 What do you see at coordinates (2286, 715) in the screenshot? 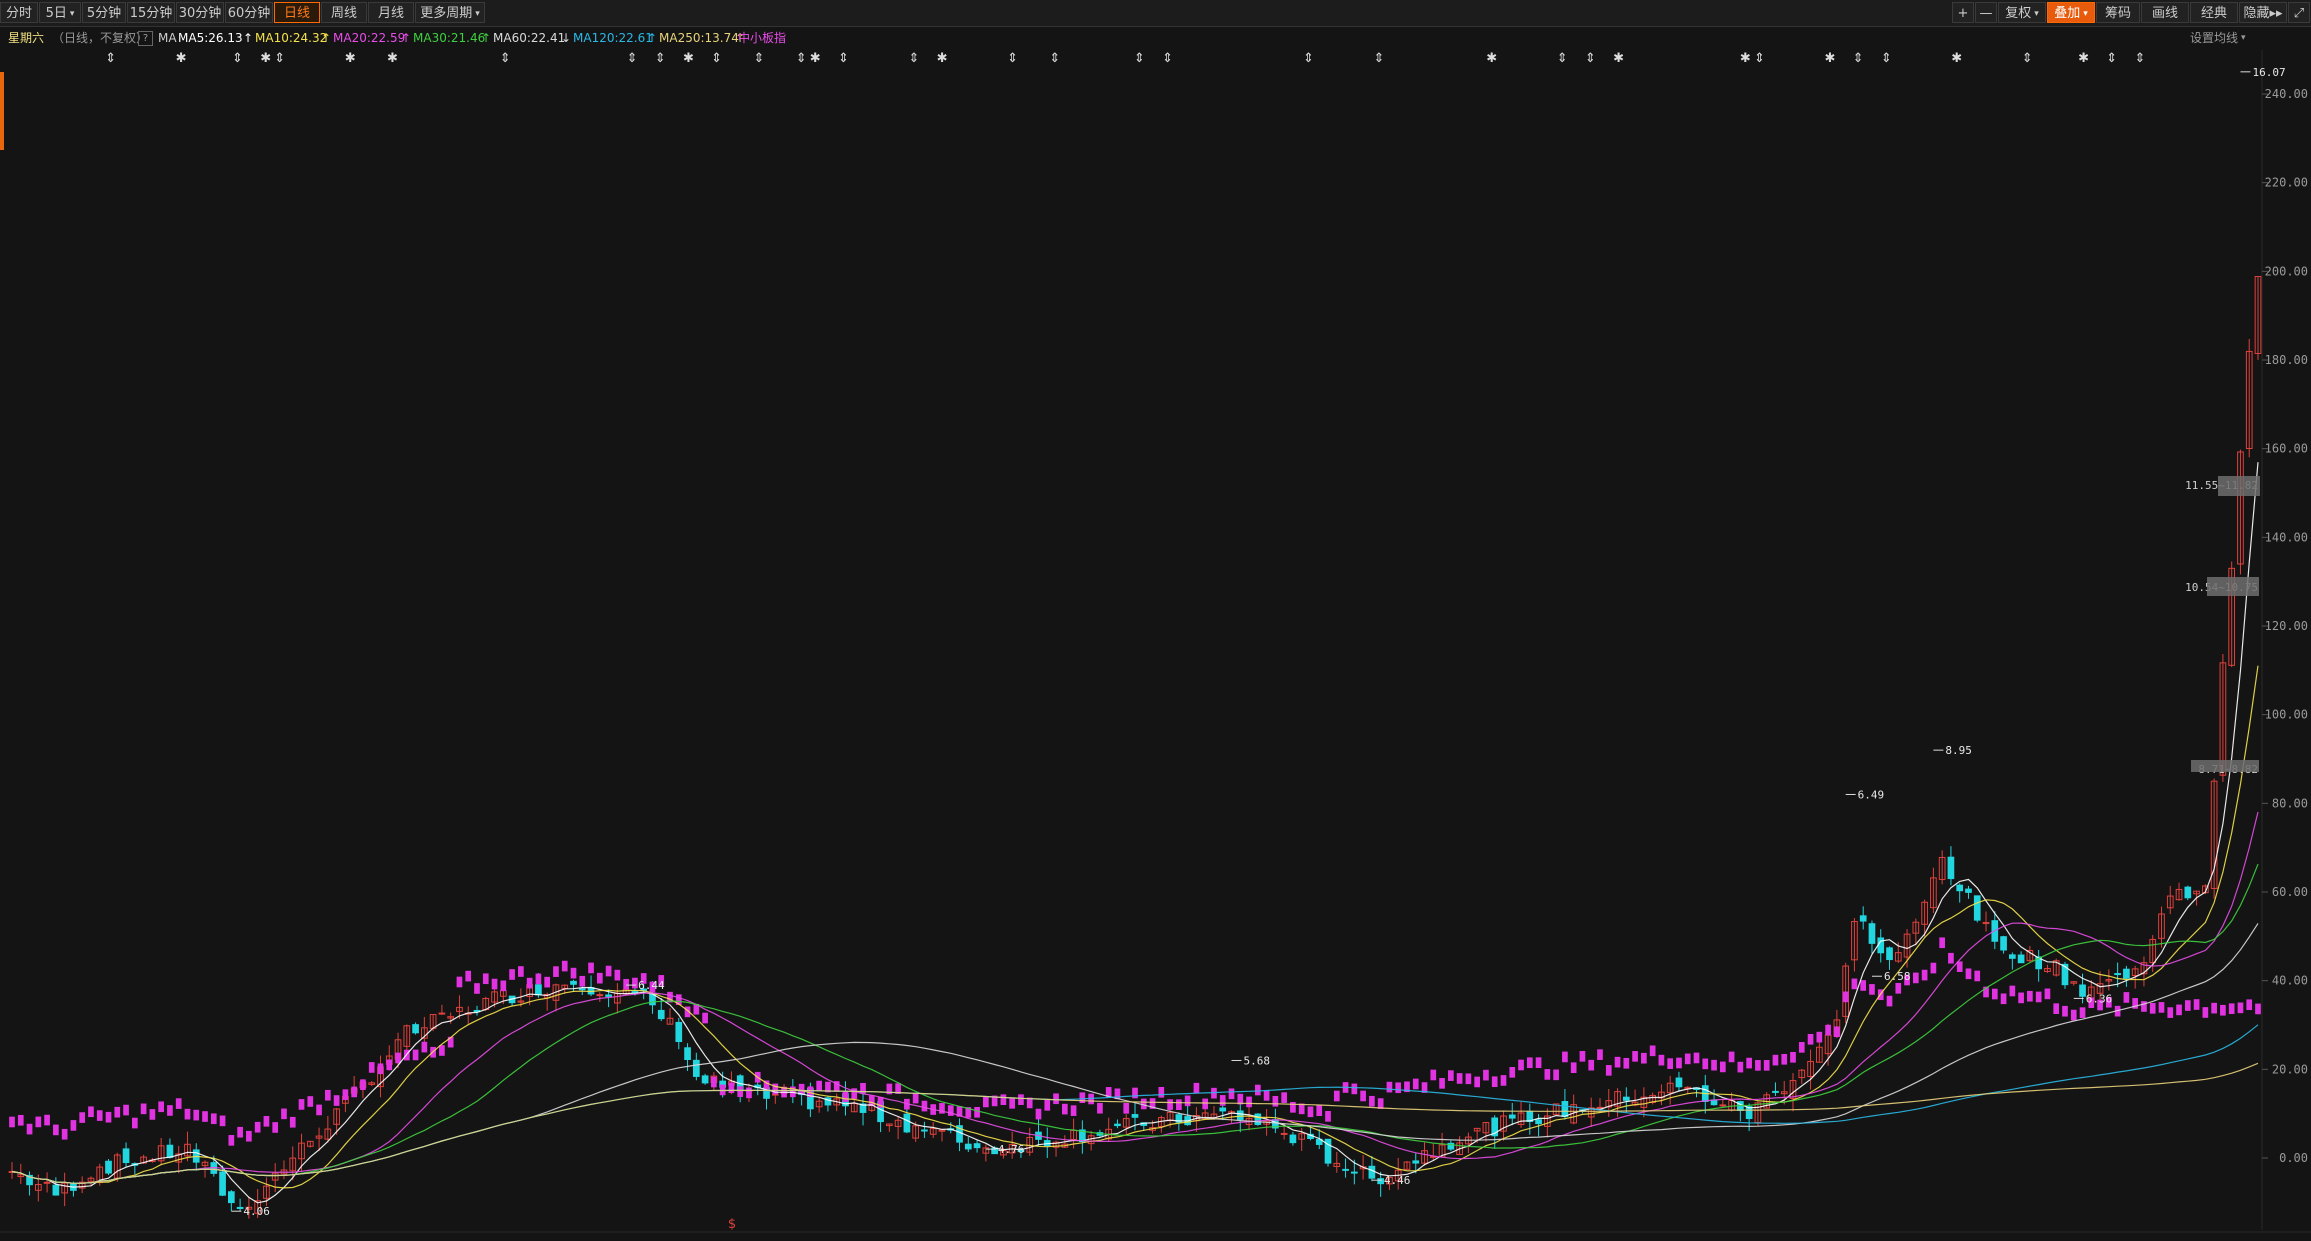
I see `y-tick-label: 100.00` at bounding box center [2286, 715].